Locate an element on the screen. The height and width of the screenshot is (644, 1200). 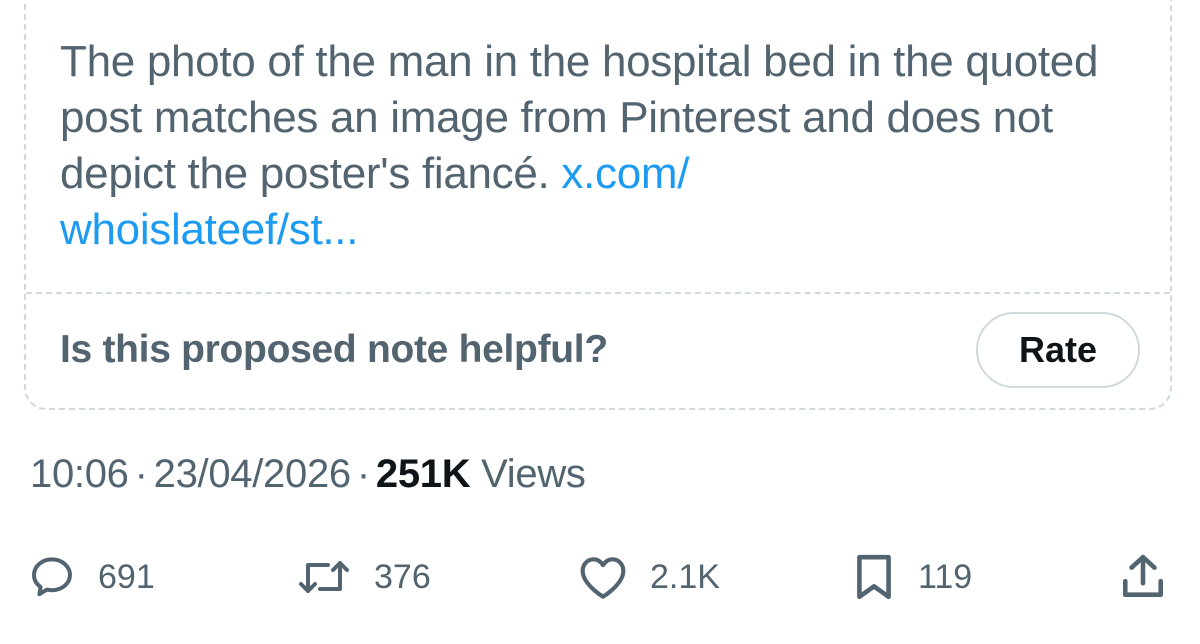
share-icon is located at coordinates (1143, 577).